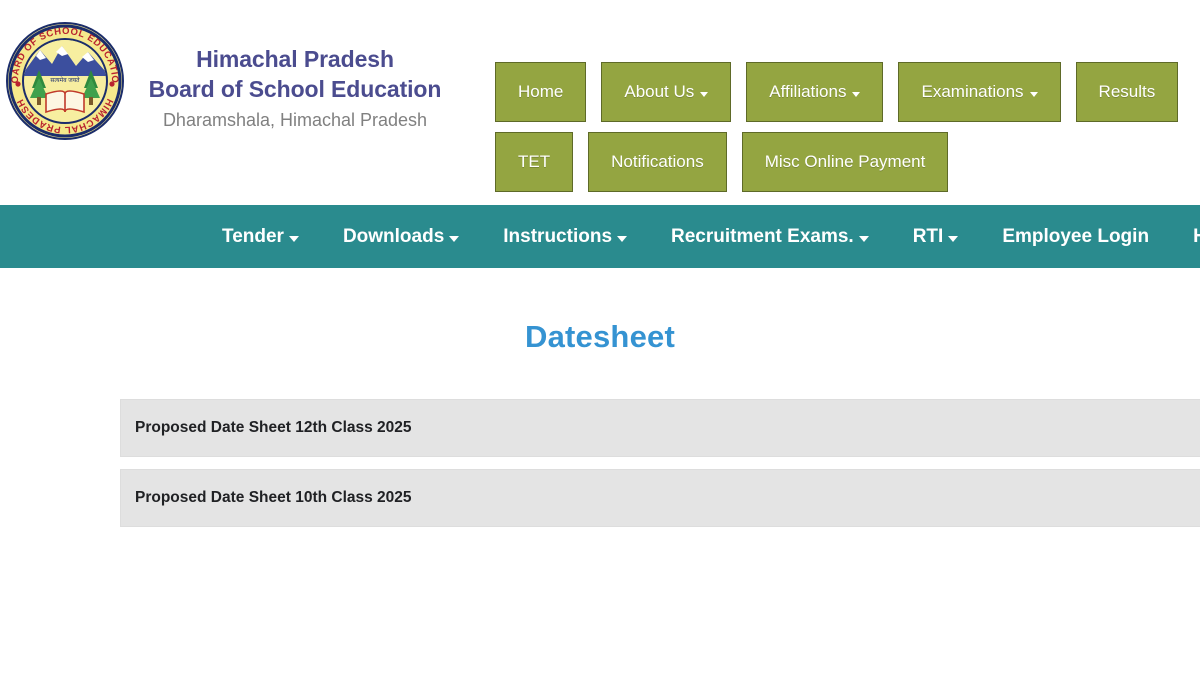  What do you see at coordinates (660, 498) in the screenshot?
I see `list-item: Proposed Date Sheet 10th Class 2025` at bounding box center [660, 498].